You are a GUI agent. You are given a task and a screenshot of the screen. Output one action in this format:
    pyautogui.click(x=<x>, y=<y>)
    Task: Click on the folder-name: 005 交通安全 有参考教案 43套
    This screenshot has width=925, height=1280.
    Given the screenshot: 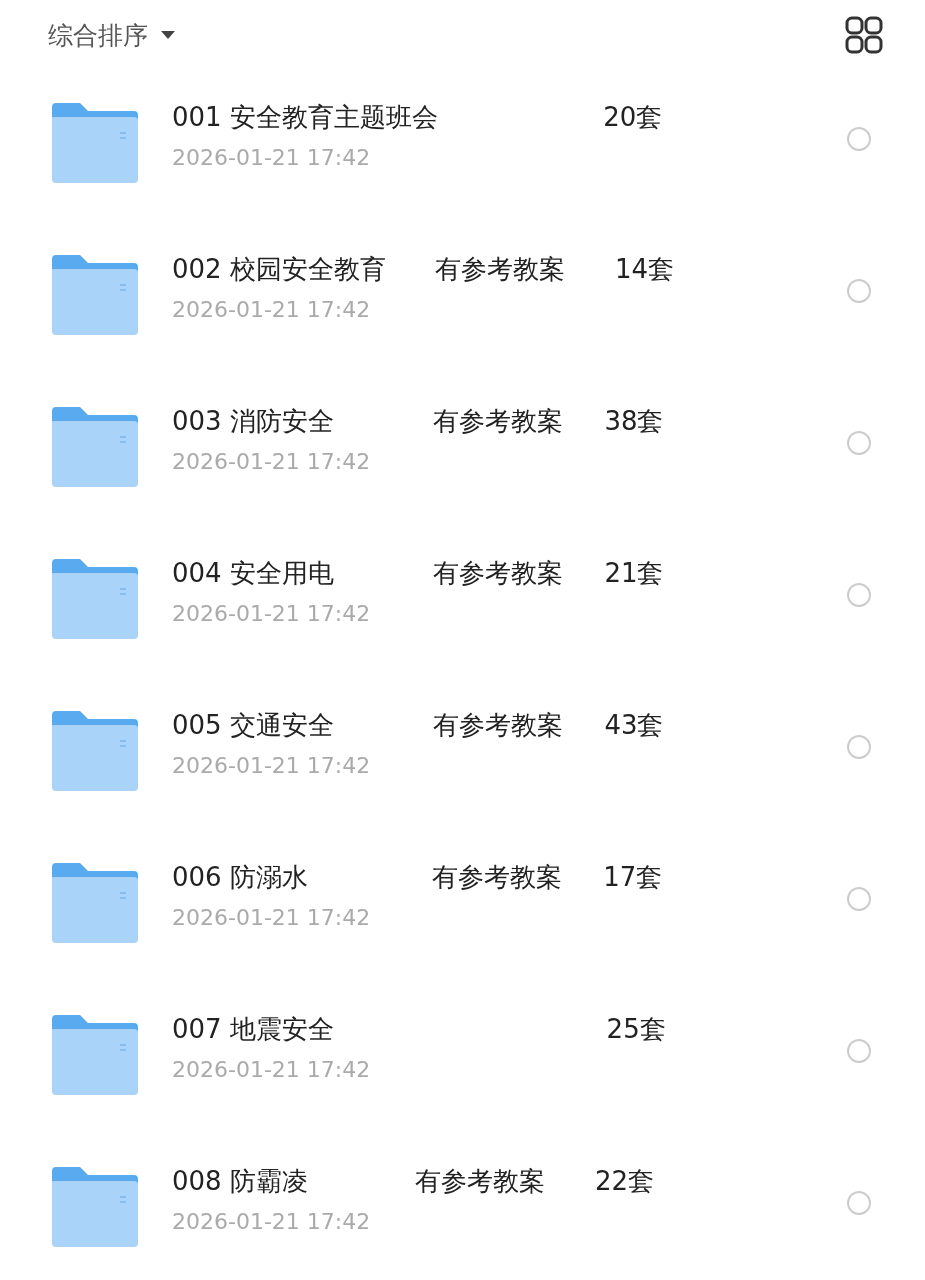 What is the action you would take?
    pyautogui.click(x=509, y=725)
    